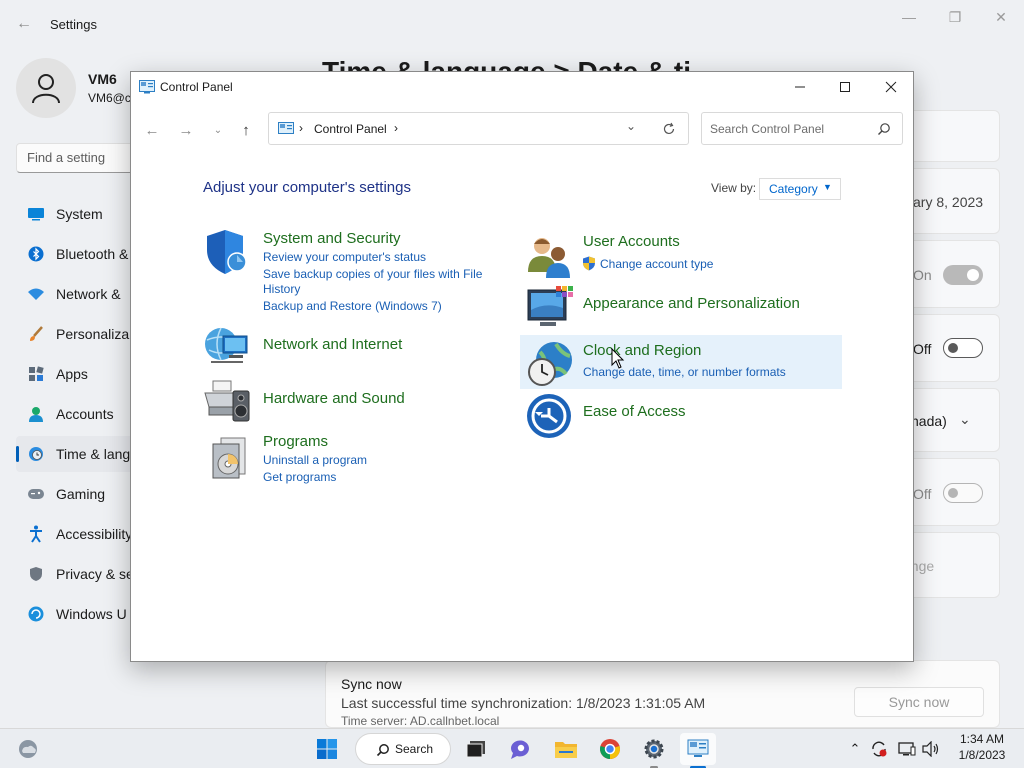 The height and width of the screenshot is (768, 1024). What do you see at coordinates (231, 458) in the screenshot?
I see `programs-disc-icon` at bounding box center [231, 458].